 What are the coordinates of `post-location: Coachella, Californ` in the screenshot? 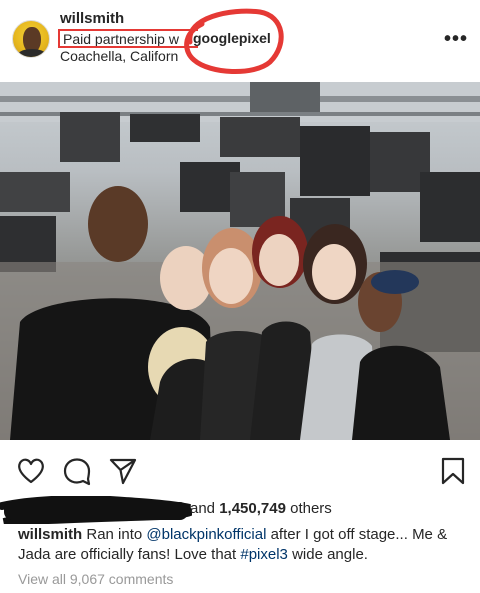 It's located at (120, 56).